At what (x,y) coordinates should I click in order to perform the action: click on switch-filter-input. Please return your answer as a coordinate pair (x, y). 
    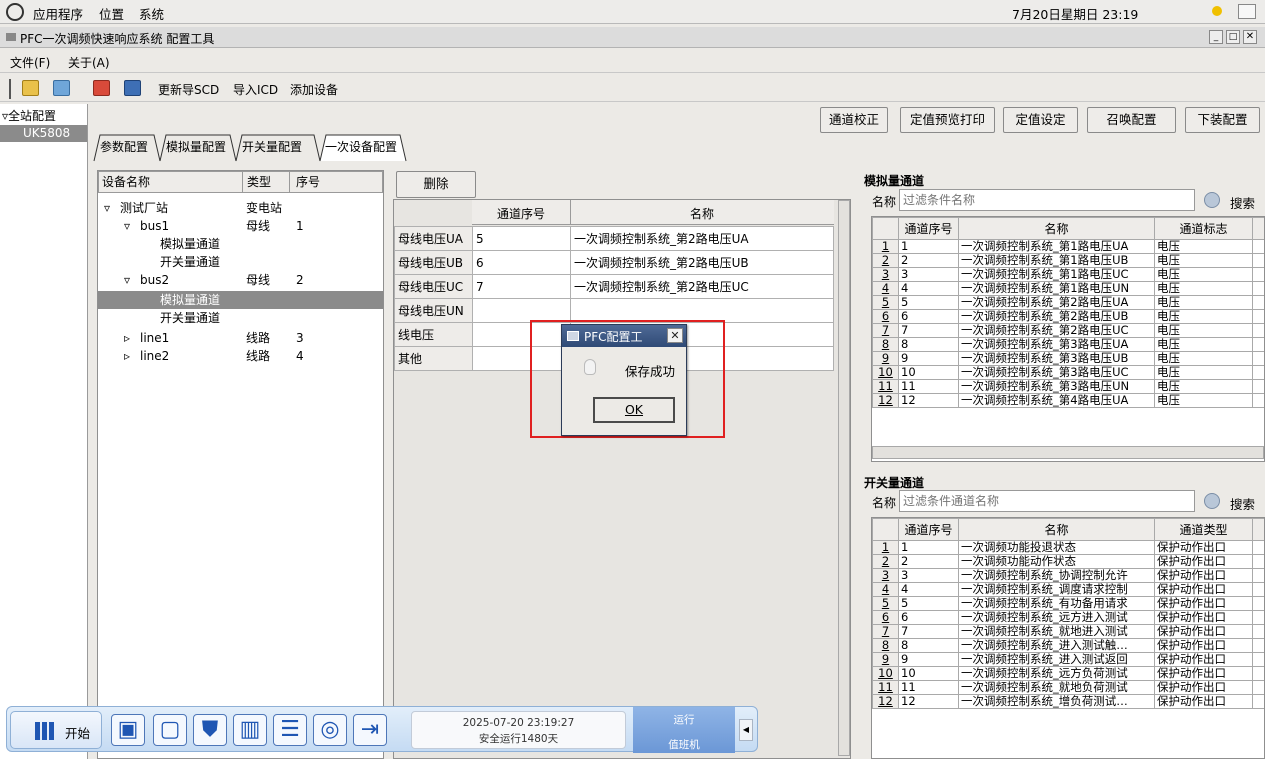
    Looking at the image, I should click on (1047, 501).